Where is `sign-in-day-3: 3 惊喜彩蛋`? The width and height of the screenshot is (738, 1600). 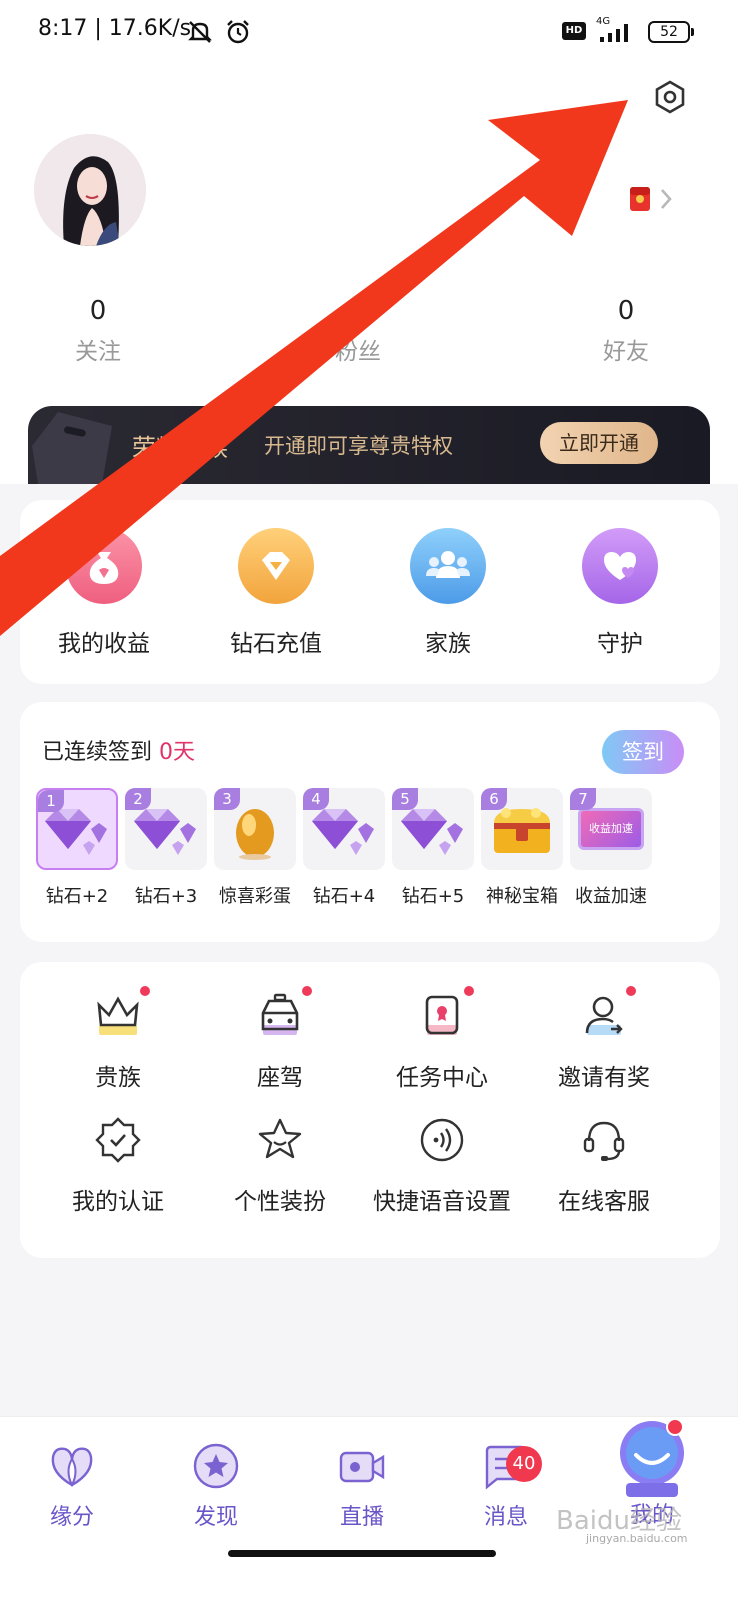
sign-in-day-3: 3 惊喜彩蛋 is located at coordinates (255, 848).